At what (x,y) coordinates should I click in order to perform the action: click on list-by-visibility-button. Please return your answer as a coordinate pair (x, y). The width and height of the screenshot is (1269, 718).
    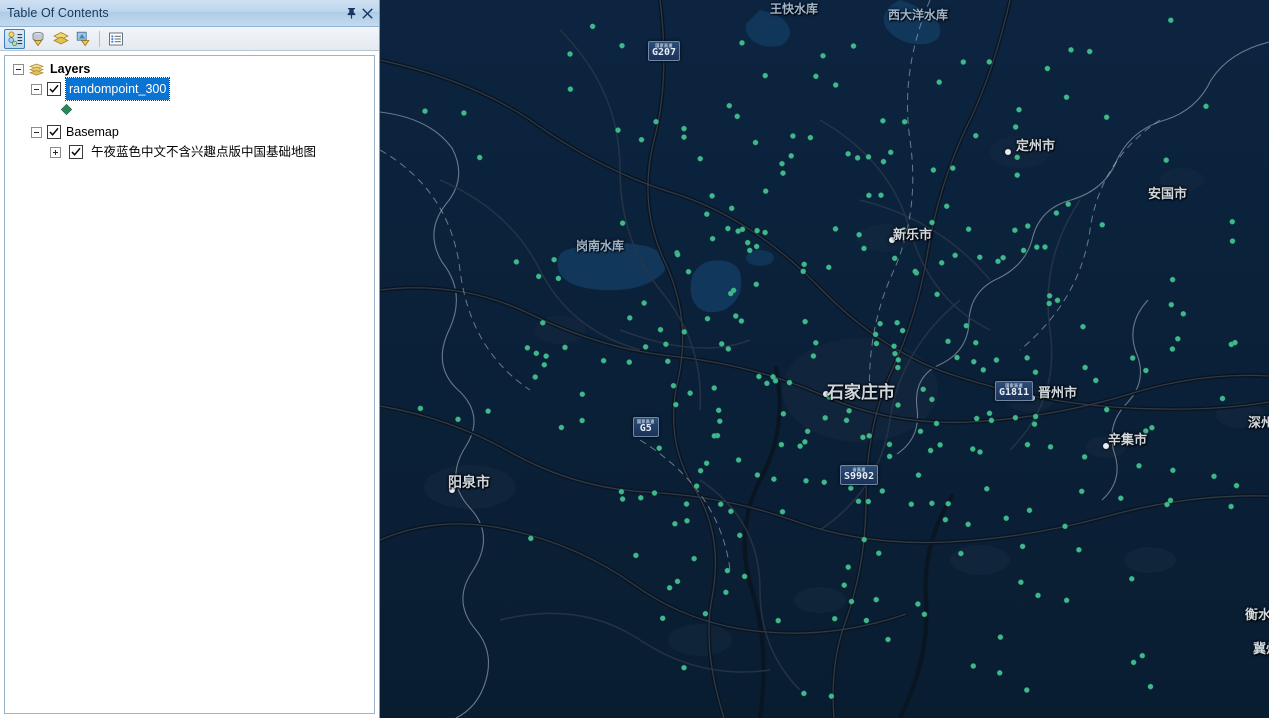
    Looking at the image, I should click on (60, 39).